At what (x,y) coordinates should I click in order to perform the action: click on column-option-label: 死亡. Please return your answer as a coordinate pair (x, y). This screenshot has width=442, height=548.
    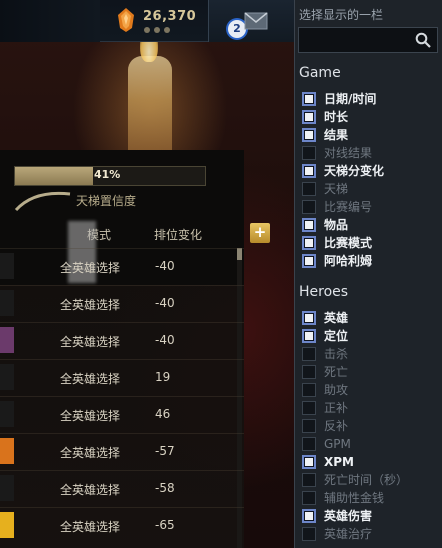
    Looking at the image, I should click on (336, 372).